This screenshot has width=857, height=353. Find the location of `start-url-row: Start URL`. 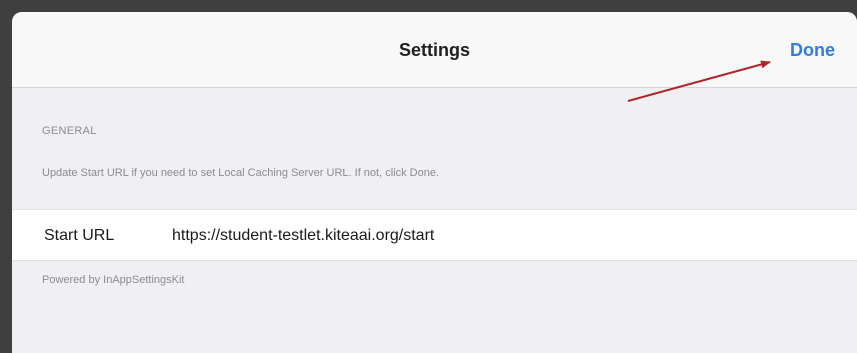

start-url-row: Start URL is located at coordinates (434, 235).